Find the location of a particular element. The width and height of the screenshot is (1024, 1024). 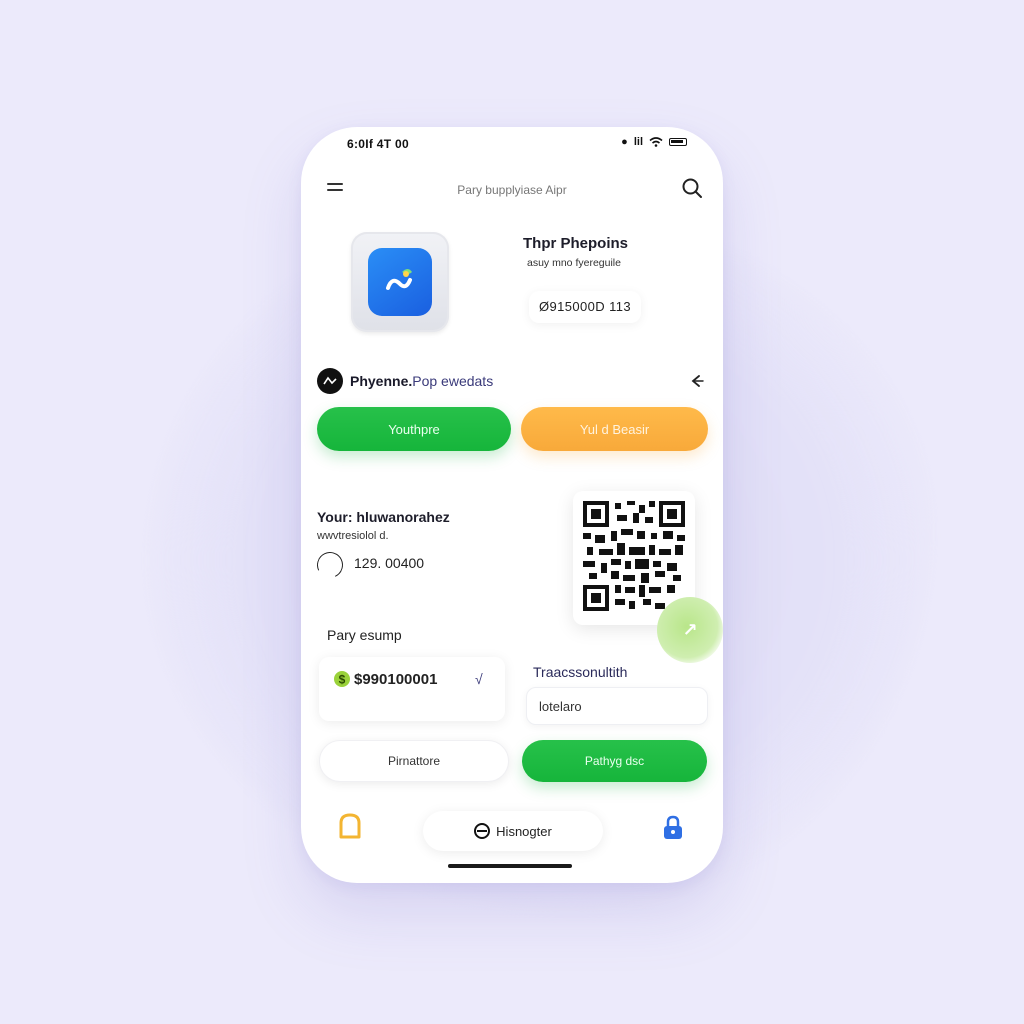

status-time: 6:0If 4T 00 is located at coordinates (378, 144).